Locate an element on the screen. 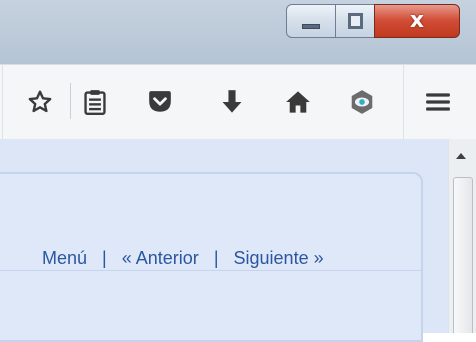 Image resolution: width=476 pixels, height=342 pixels. close-button: x is located at coordinates (417, 21).